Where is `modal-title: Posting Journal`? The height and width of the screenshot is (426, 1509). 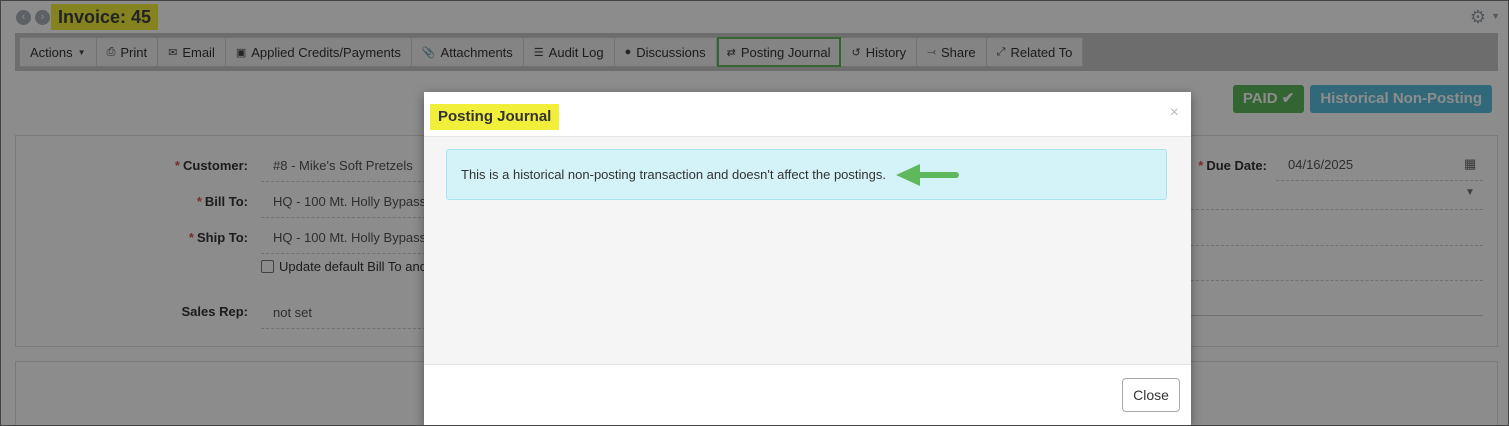 modal-title: Posting Journal is located at coordinates (495, 116).